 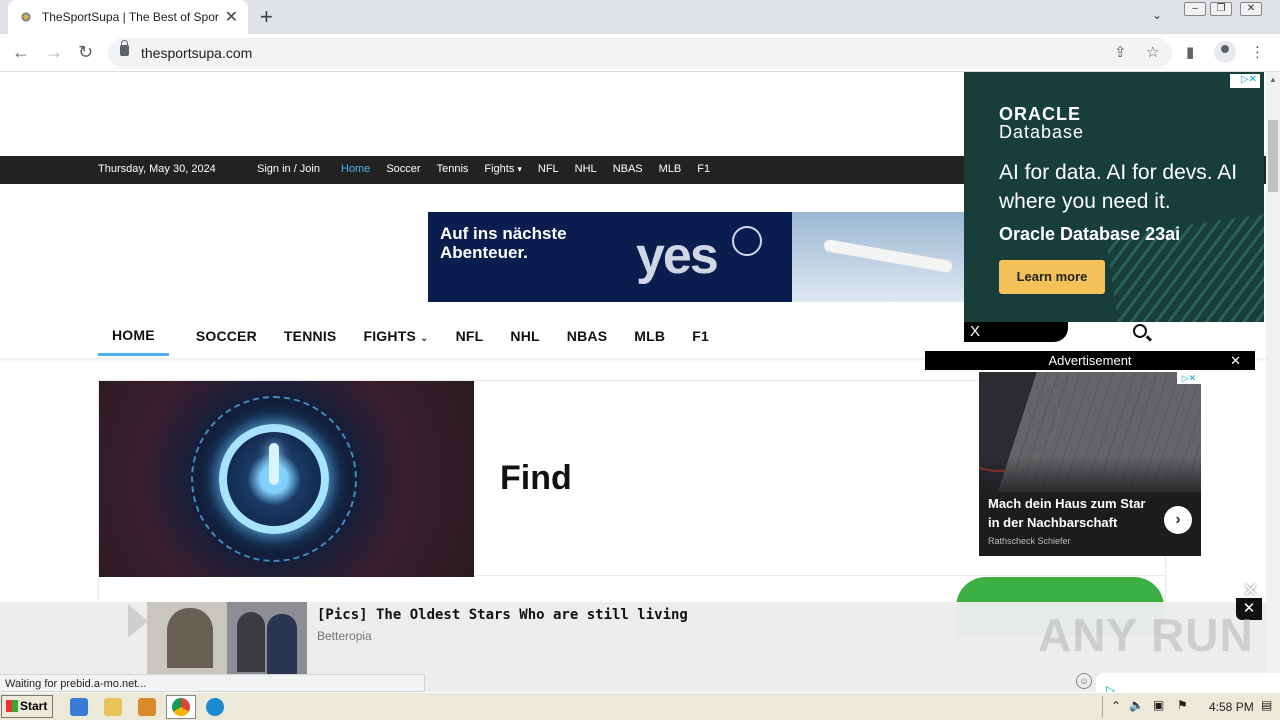 What do you see at coordinates (670, 169) in the screenshot?
I see `top-link-mlb: MLB` at bounding box center [670, 169].